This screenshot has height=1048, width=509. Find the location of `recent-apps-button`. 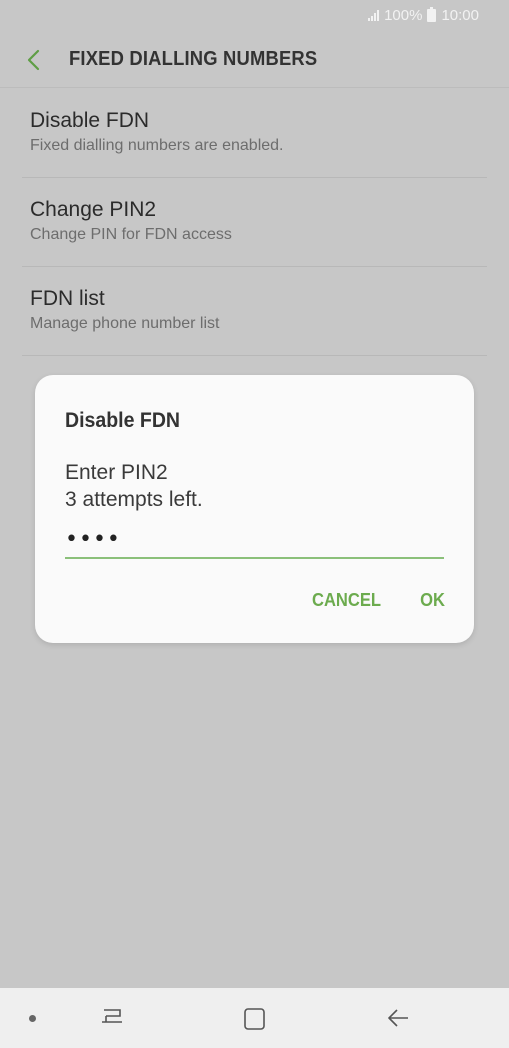

recent-apps-button is located at coordinates (113, 1018).